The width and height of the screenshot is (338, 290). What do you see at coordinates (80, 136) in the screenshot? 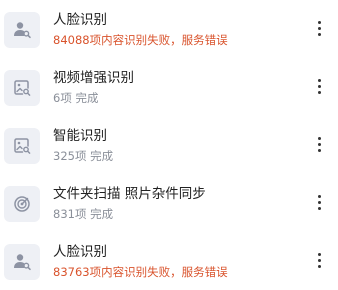
I see `task-title: 智能识别` at bounding box center [80, 136].